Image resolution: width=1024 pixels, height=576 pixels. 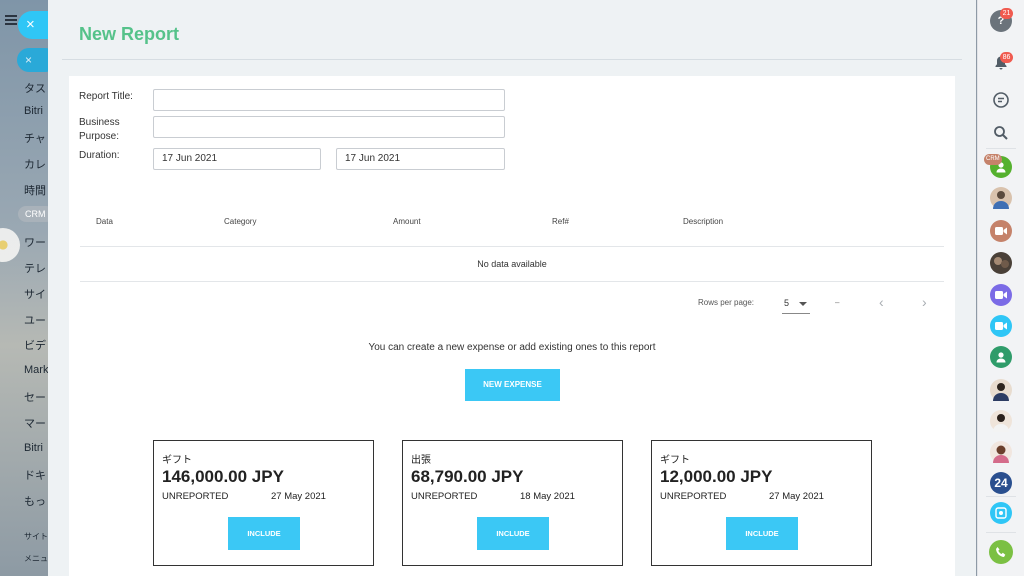 What do you see at coordinates (35, 242) in the screenshot?
I see `sidebar-item: ワー` at bounding box center [35, 242].